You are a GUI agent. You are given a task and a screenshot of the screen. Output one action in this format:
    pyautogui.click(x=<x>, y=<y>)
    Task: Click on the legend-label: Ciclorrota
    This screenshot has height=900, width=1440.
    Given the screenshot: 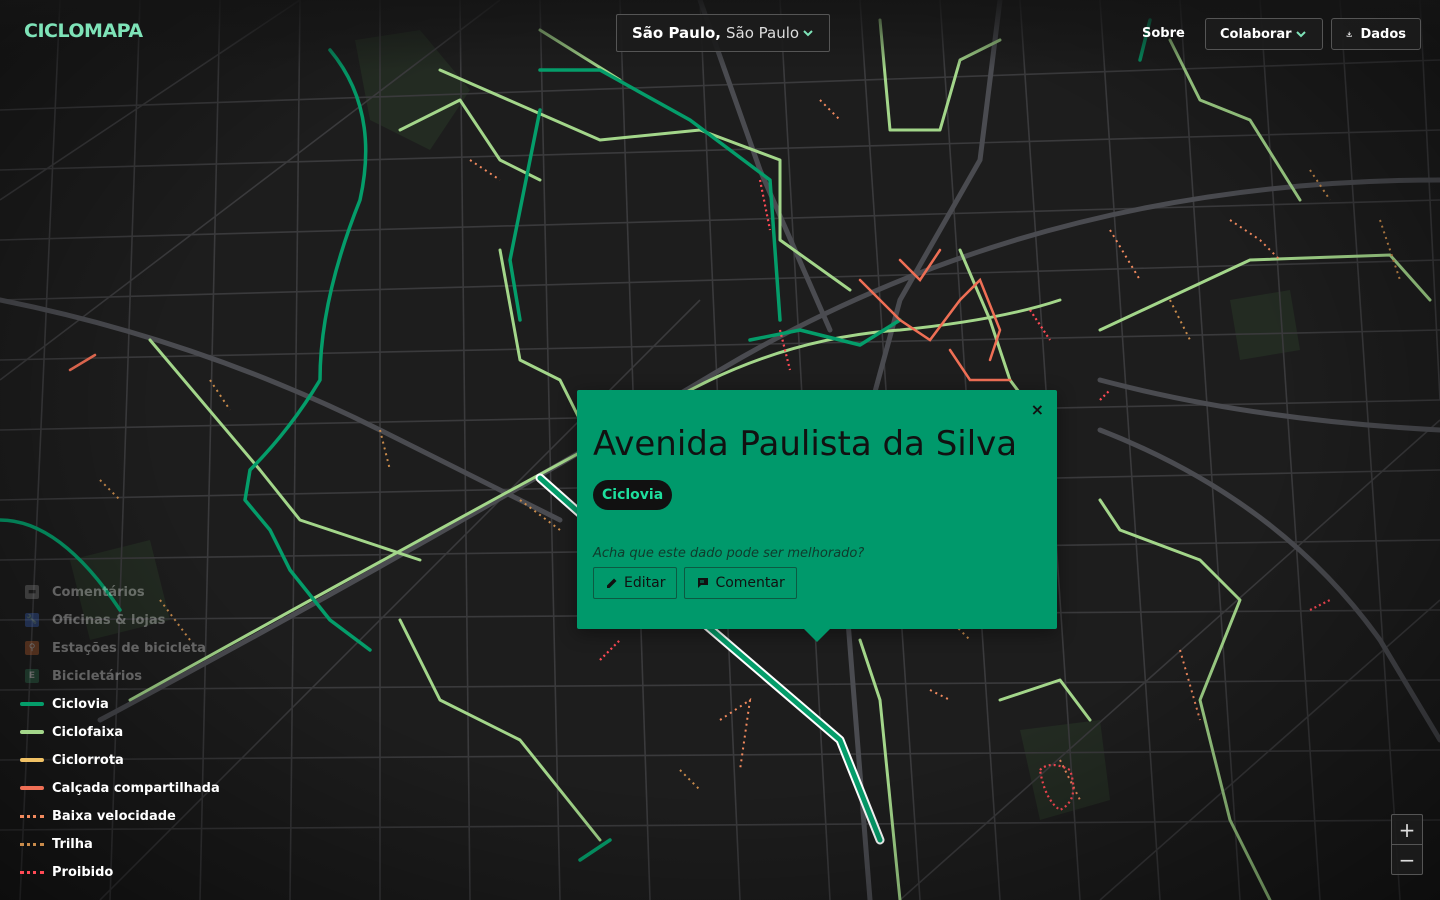 What is the action you would take?
    pyautogui.click(x=88, y=760)
    